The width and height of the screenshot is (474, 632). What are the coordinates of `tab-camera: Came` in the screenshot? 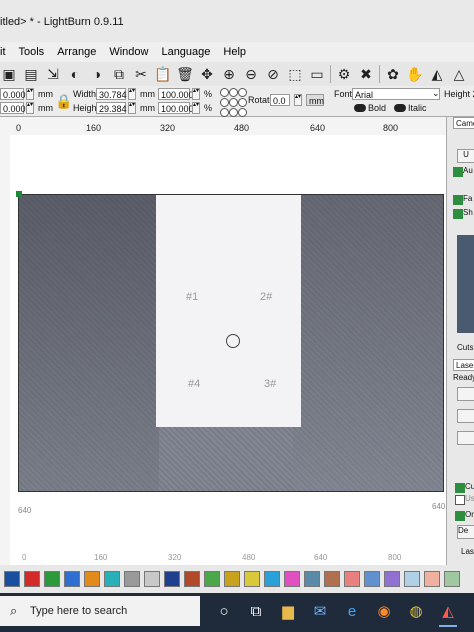 It's located at (463, 123).